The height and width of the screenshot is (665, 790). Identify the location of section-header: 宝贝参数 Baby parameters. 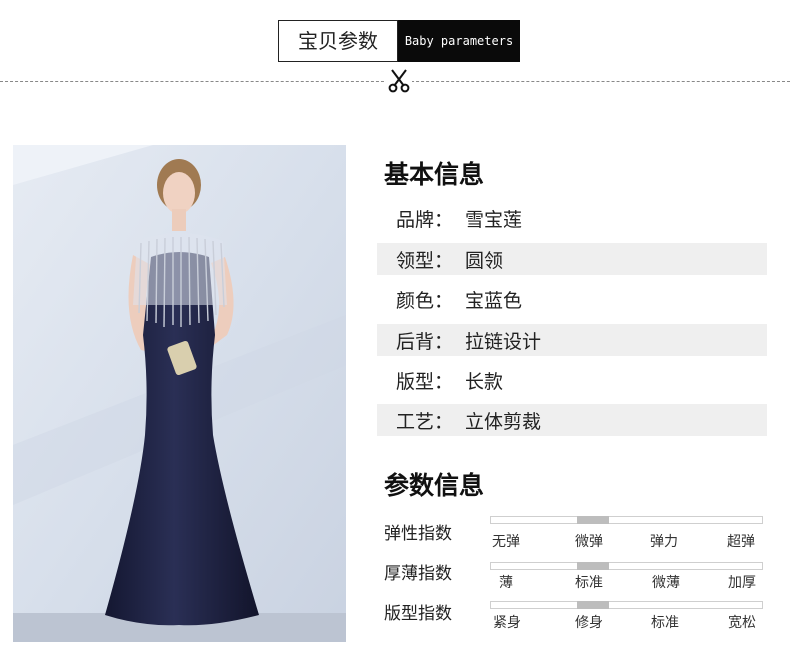
(399, 41).